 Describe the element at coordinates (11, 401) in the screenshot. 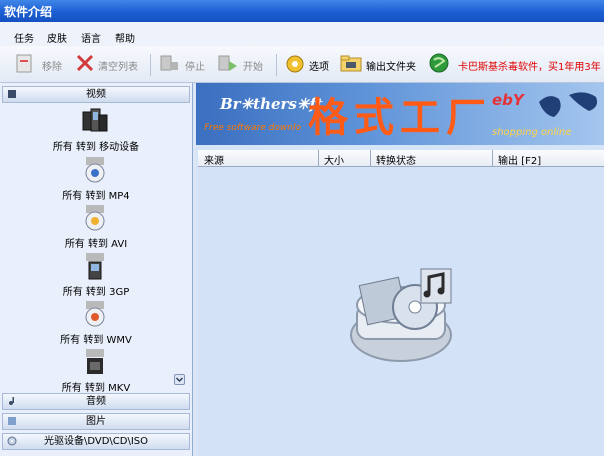

I see `audio-icon` at that location.